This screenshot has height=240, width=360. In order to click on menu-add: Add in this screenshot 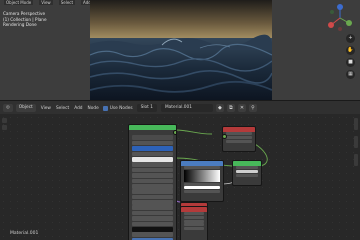, I will do `click(78, 108)`.